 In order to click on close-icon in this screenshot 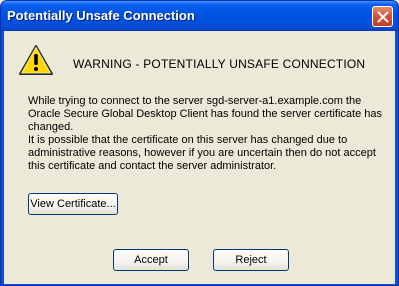, I will do `click(383, 17)`.